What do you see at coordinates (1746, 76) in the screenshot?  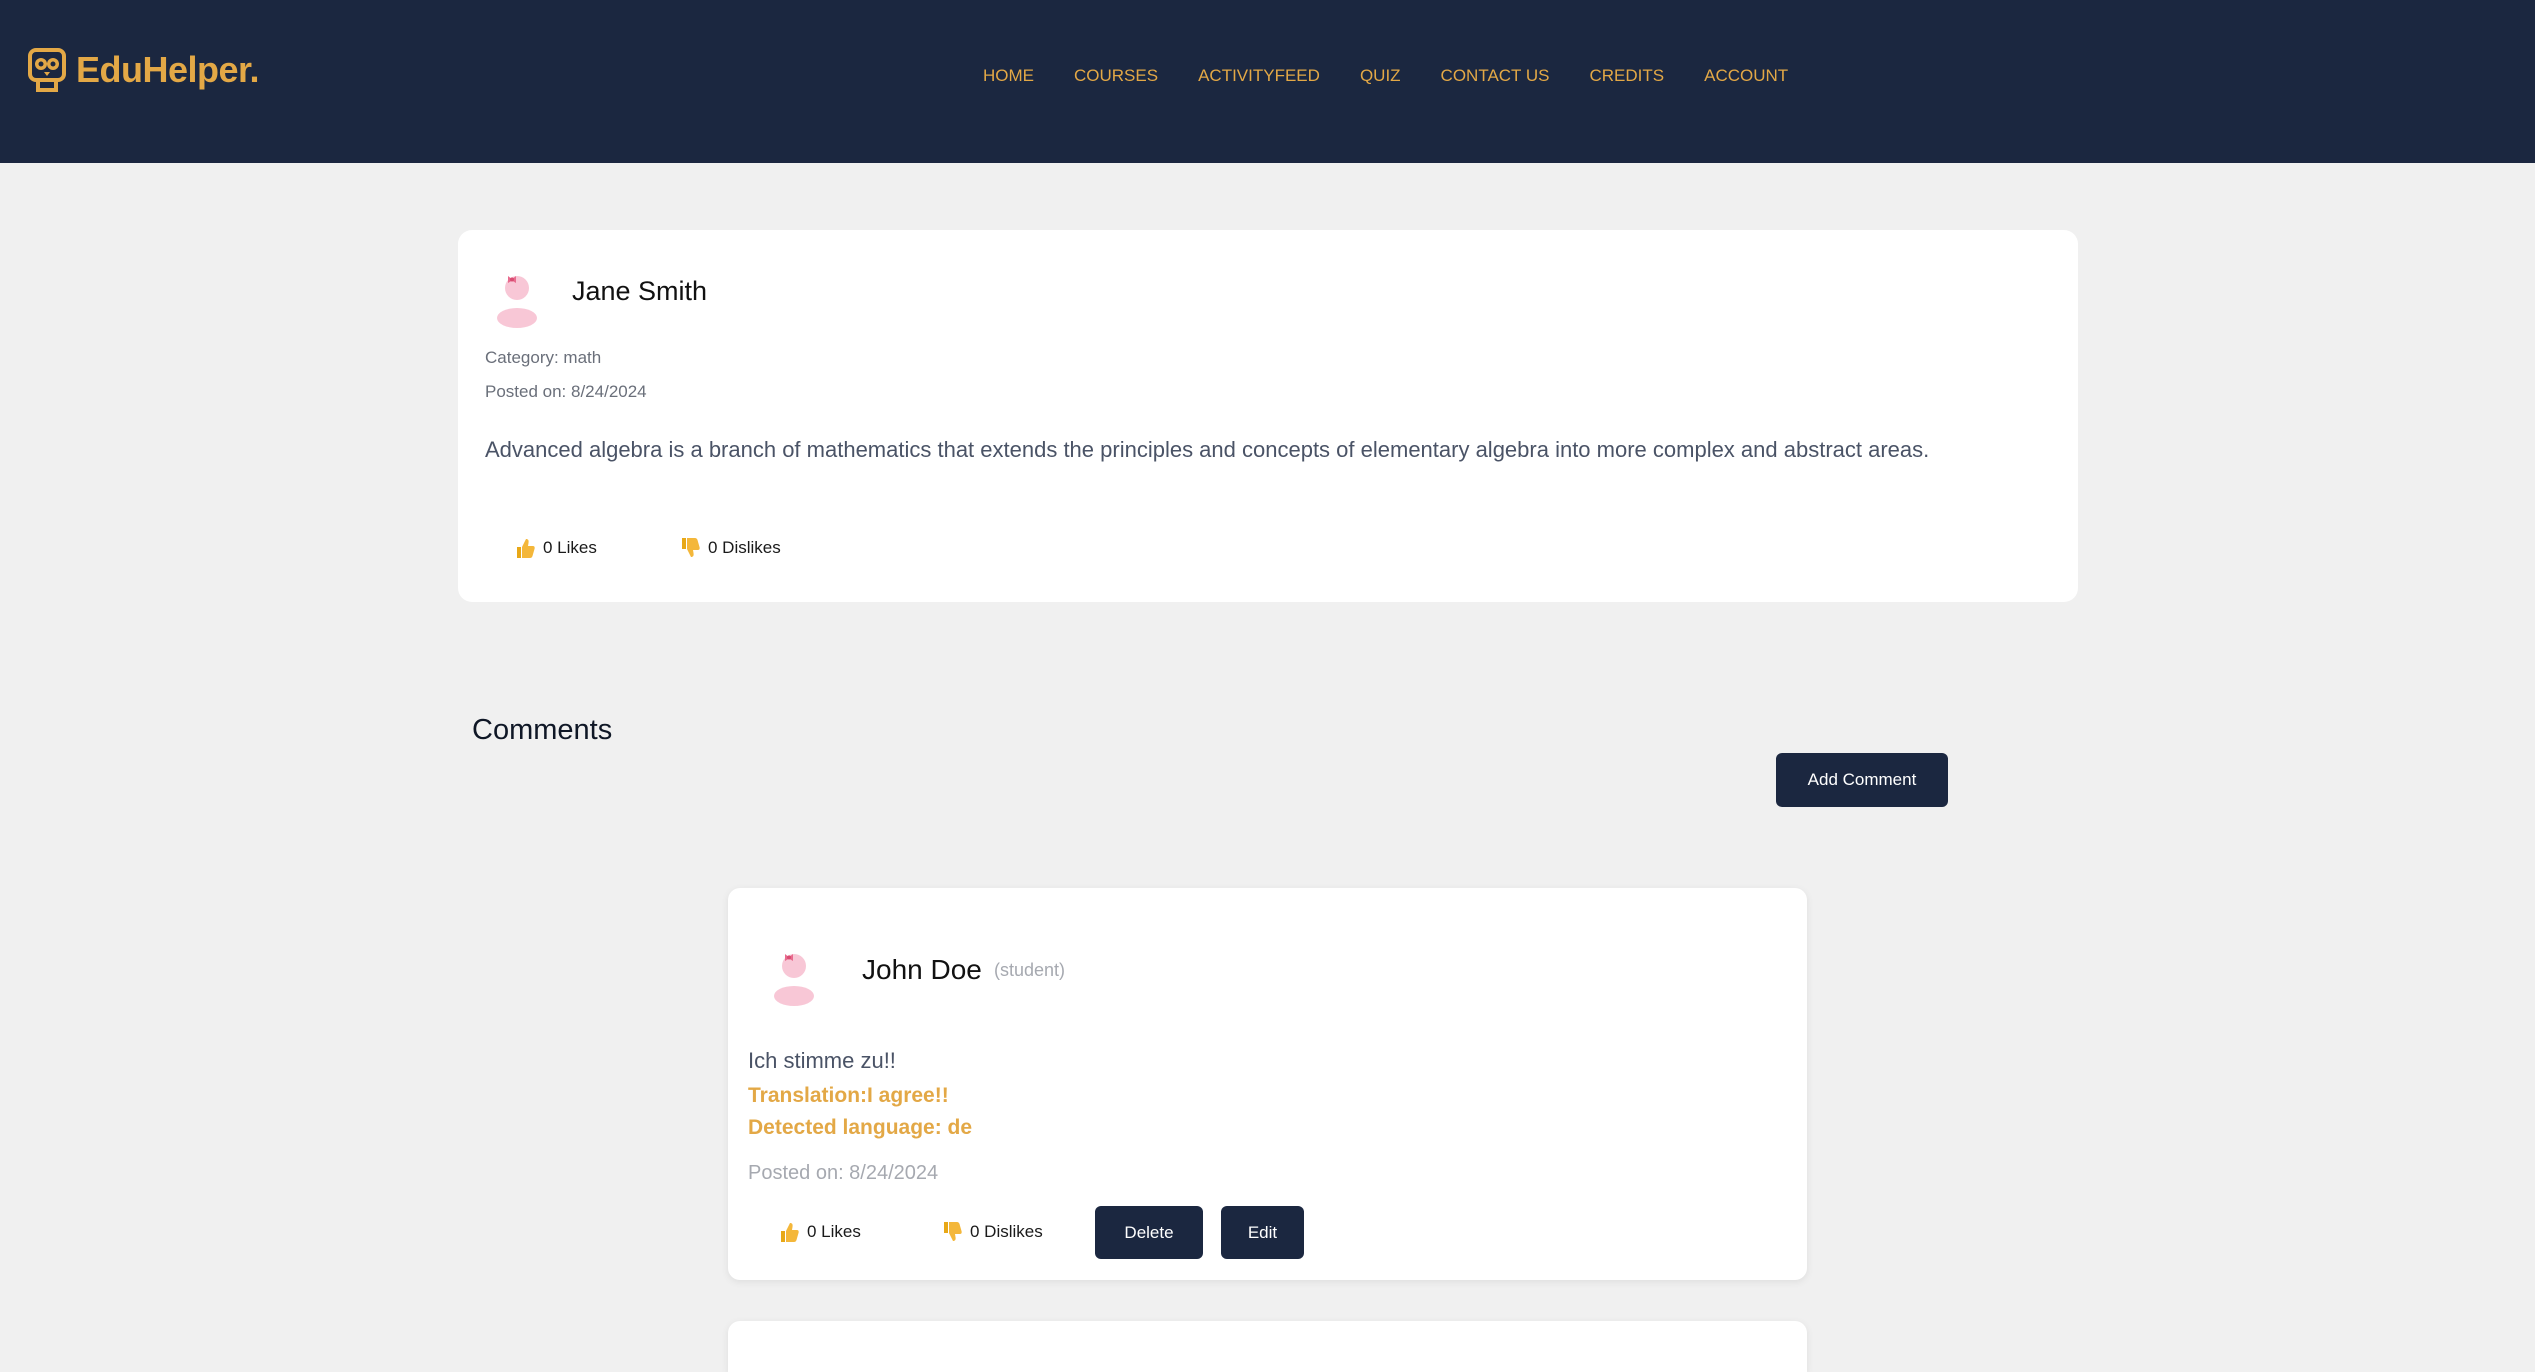 I see `nav-account: ACCOUNT` at bounding box center [1746, 76].